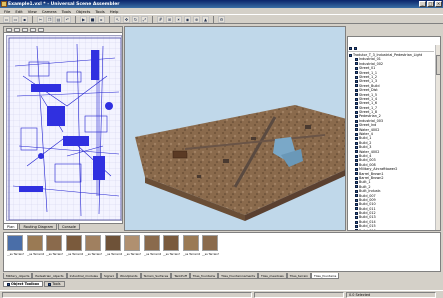 The width and height of the screenshot is (443, 298). I want to click on menu-view: View, so click(32, 11).